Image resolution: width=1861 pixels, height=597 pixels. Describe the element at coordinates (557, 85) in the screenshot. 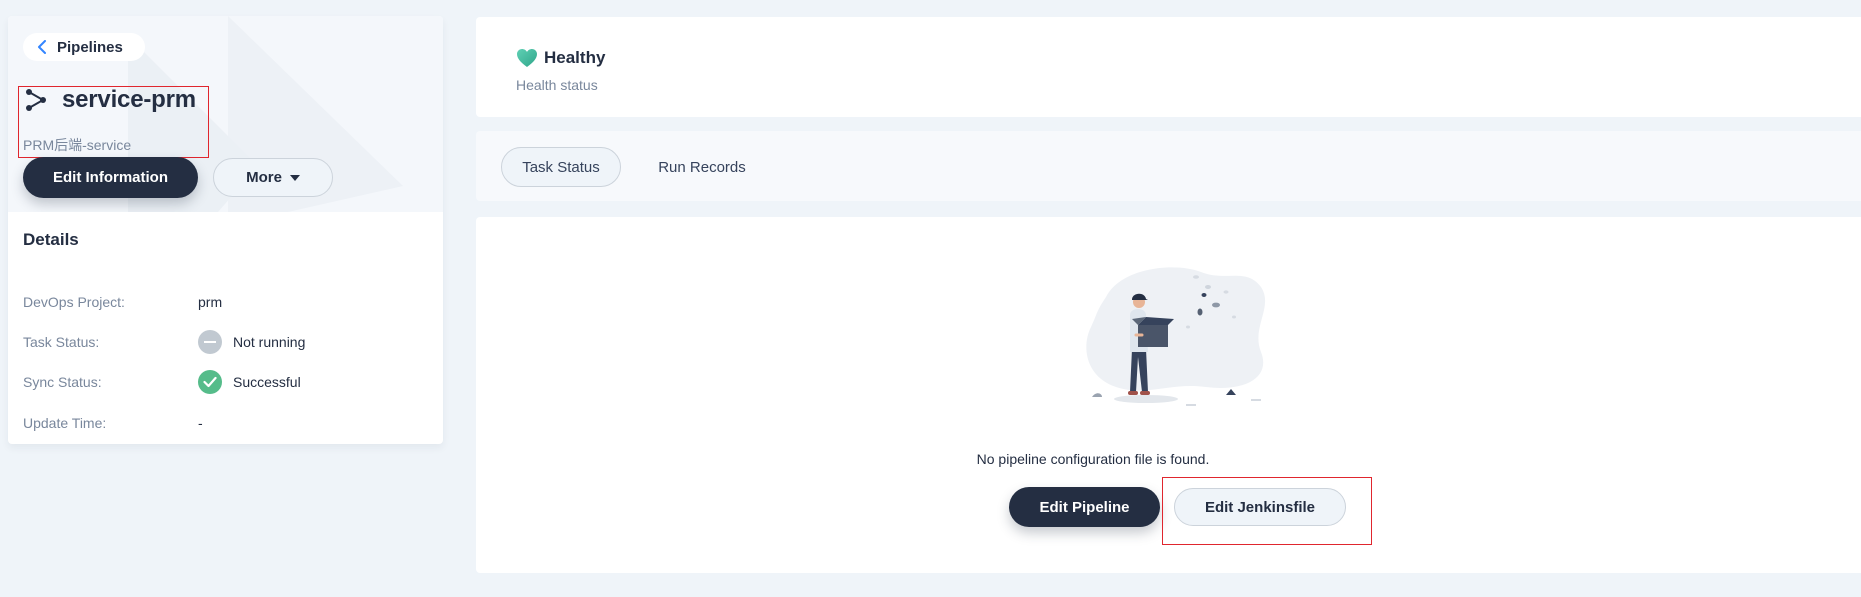

I see `health-status-label: Health status` at that location.